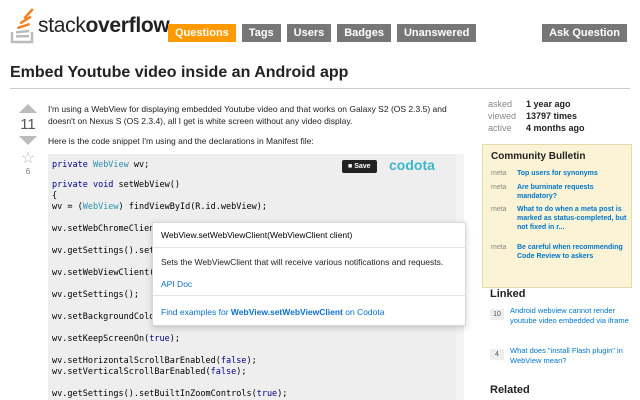 This screenshot has height=400, width=640. Describe the element at coordinates (536, 128) in the screenshot. I see `stat-active: active 4 months ago` at that location.